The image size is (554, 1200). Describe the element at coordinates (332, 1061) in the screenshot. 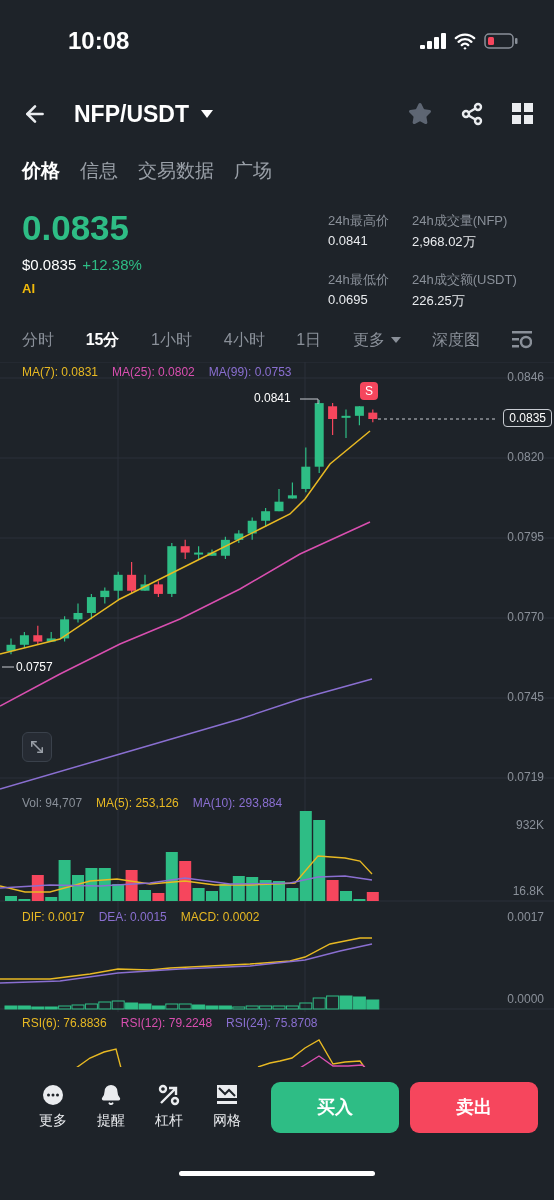

I see `rsi12-line` at that location.